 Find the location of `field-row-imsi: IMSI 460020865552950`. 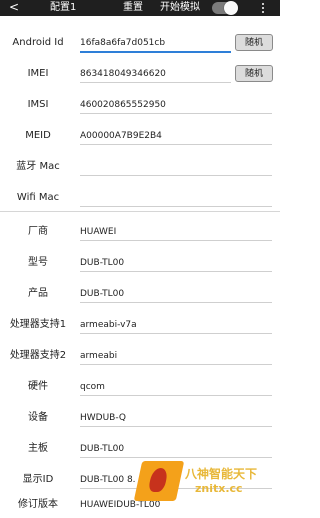

field-row-imsi: IMSI 460020865552950 is located at coordinates (140, 106).